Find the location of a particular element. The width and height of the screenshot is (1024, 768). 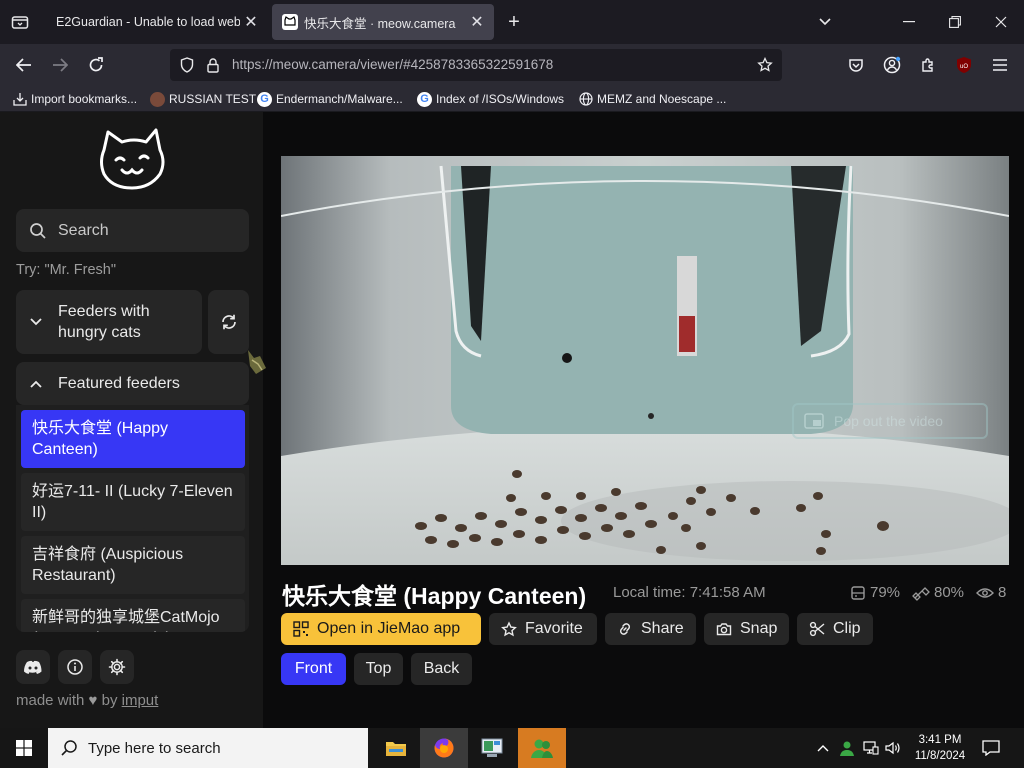

refresh-button is located at coordinates (228, 322).